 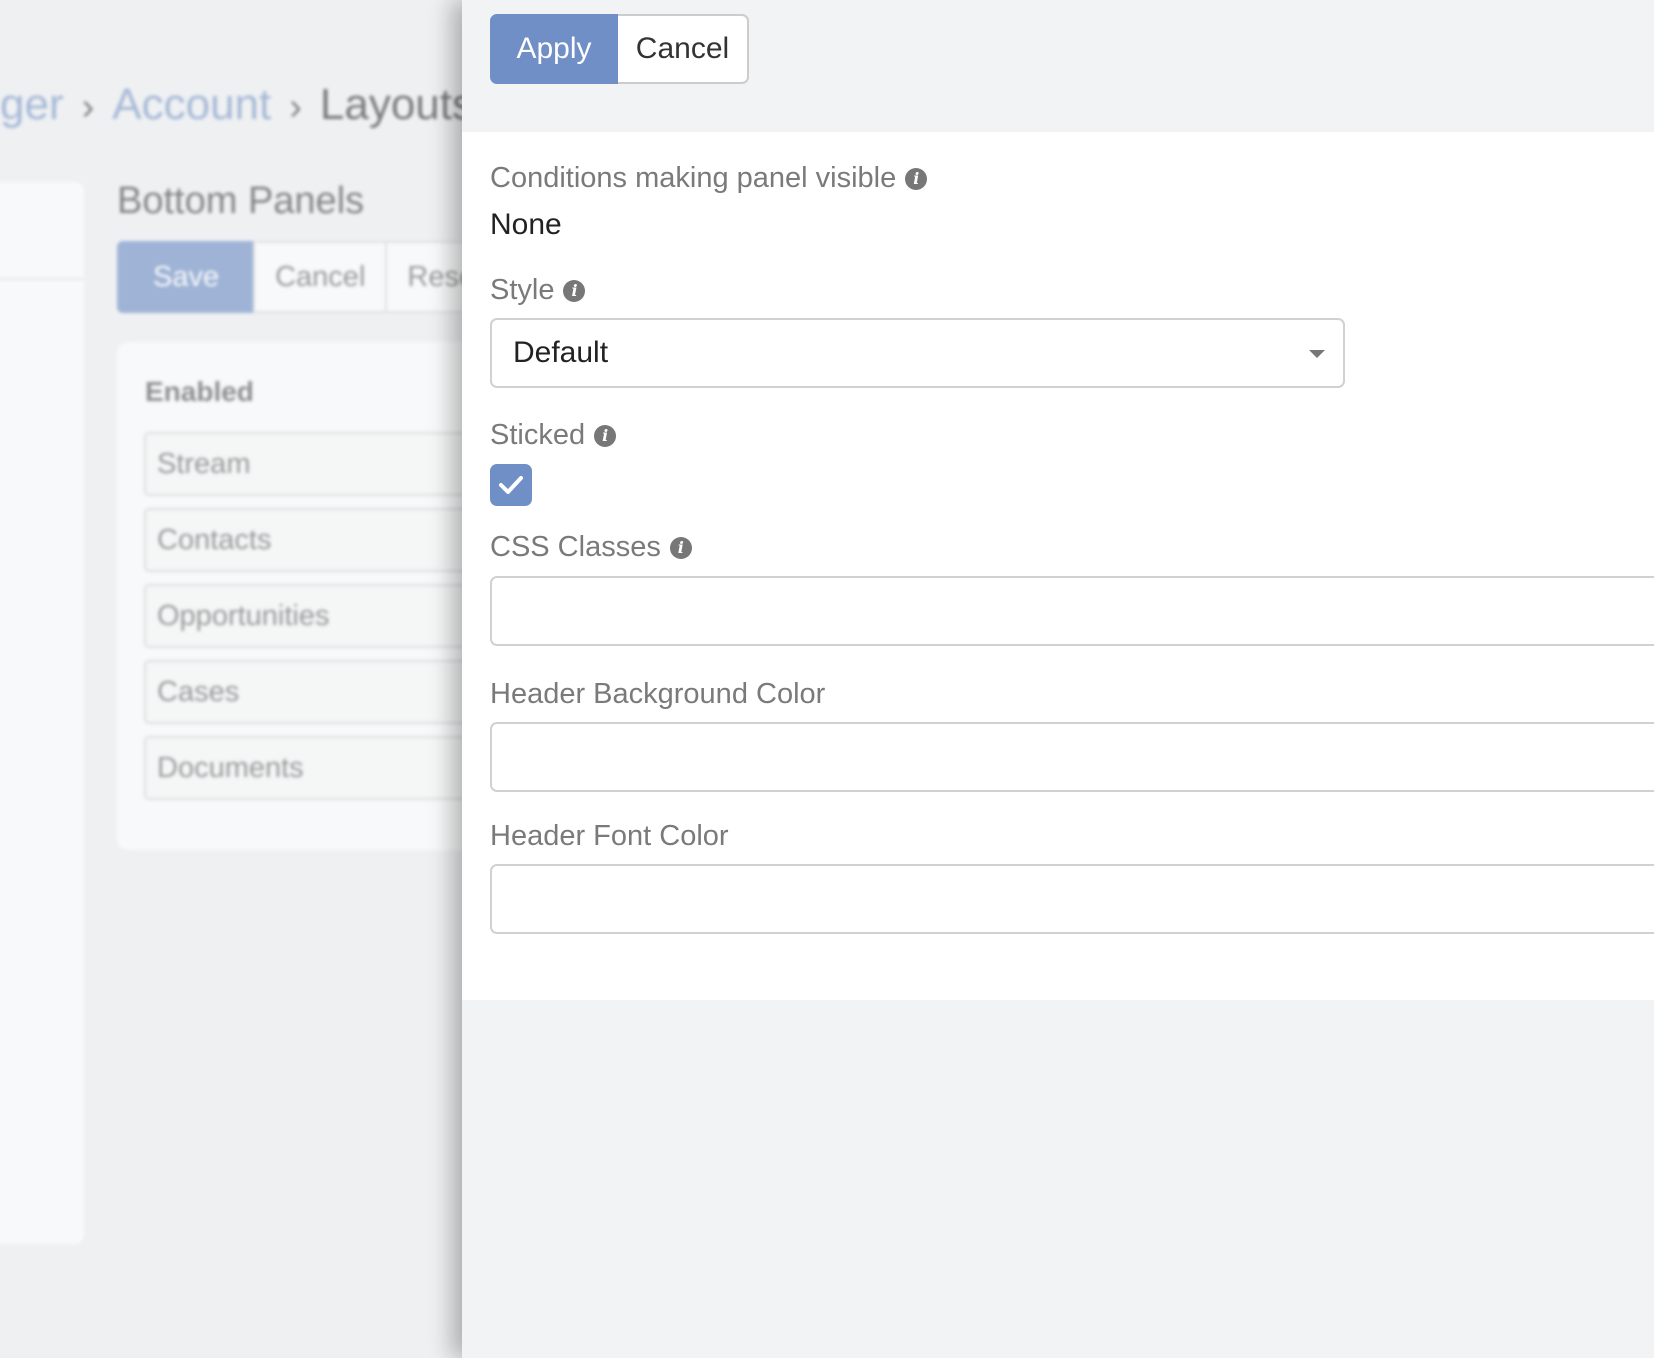 What do you see at coordinates (526, 224) in the screenshot?
I see `conditions-value: None` at bounding box center [526, 224].